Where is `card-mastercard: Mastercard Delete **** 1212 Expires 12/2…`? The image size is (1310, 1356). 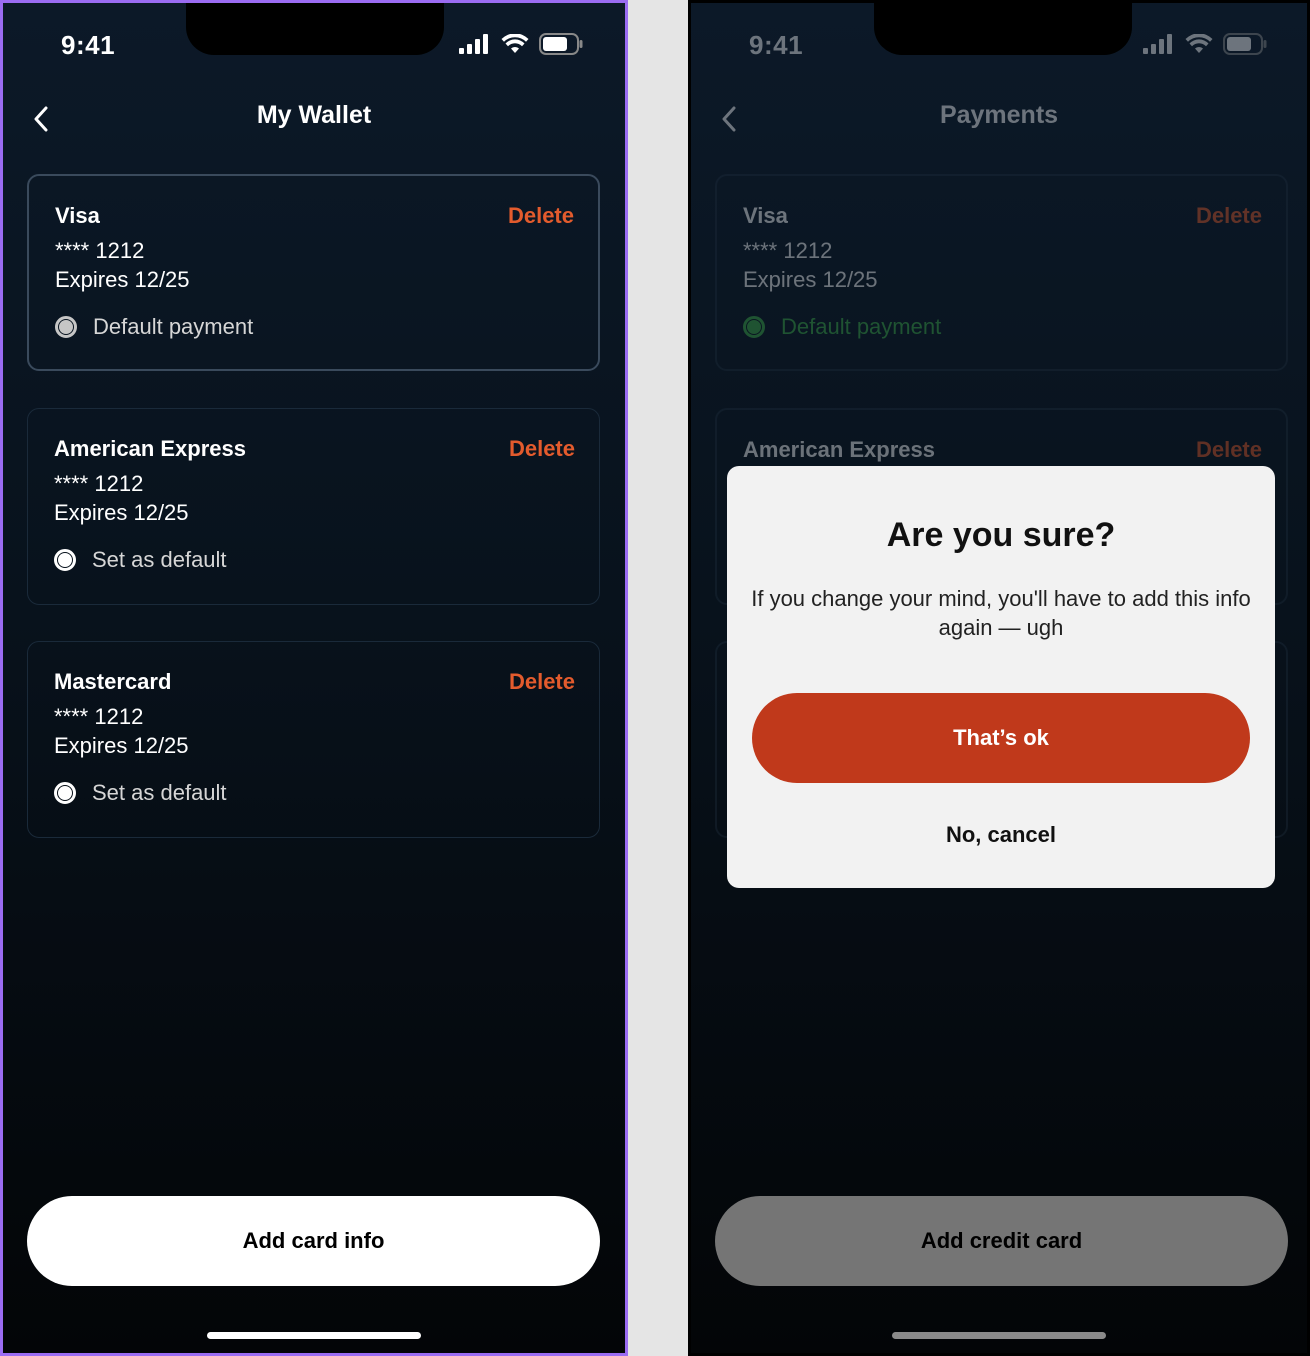
card-mastercard: Mastercard Delete **** 1212 Expires 12/2… is located at coordinates (313, 739).